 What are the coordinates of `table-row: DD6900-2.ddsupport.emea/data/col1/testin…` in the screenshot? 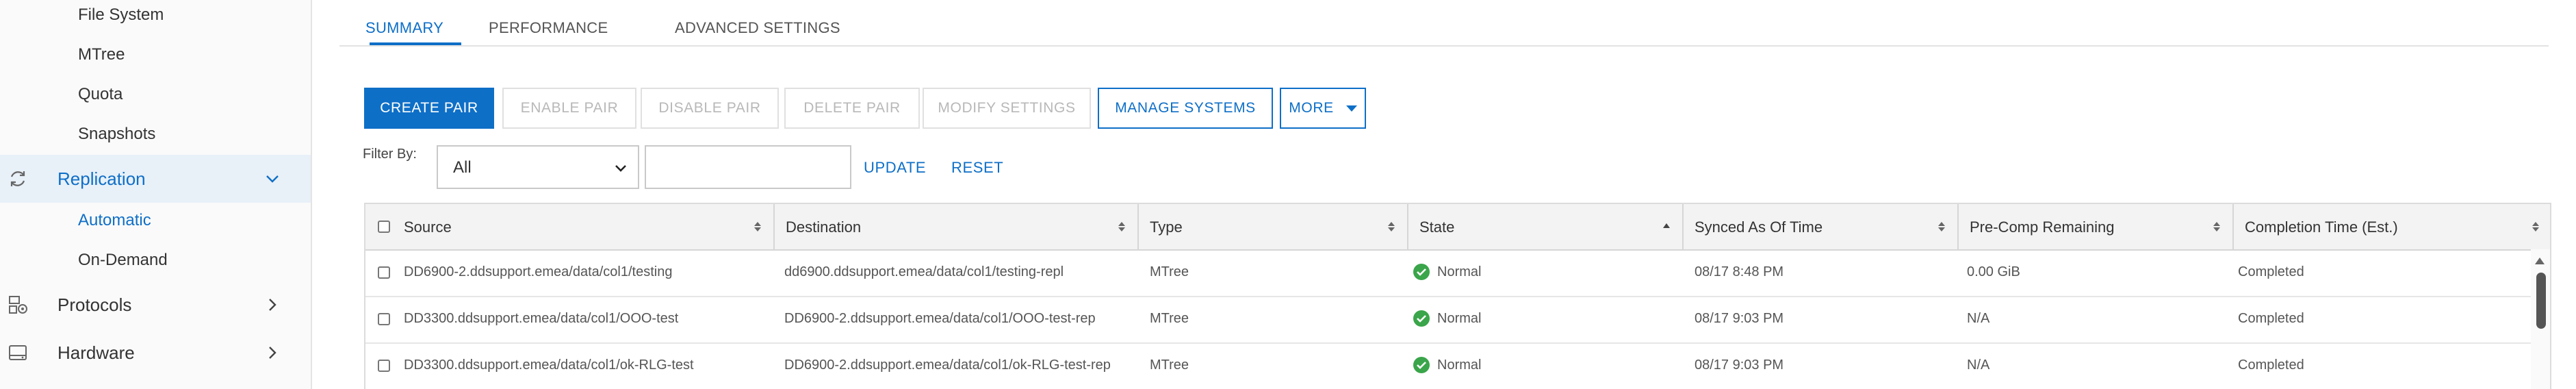 It's located at (1457, 273).